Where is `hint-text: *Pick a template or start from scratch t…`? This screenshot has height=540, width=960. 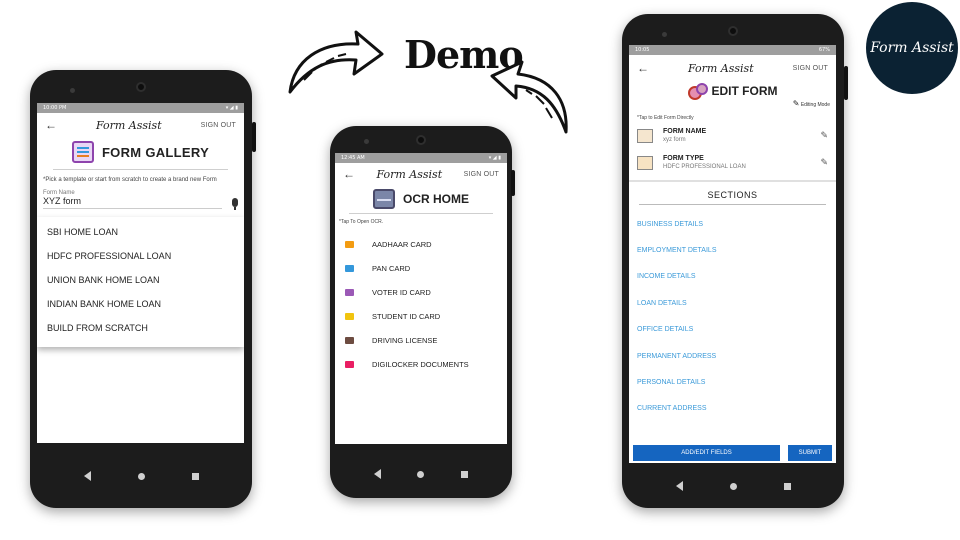 hint-text: *Pick a template or start from scratch t… is located at coordinates (130, 180).